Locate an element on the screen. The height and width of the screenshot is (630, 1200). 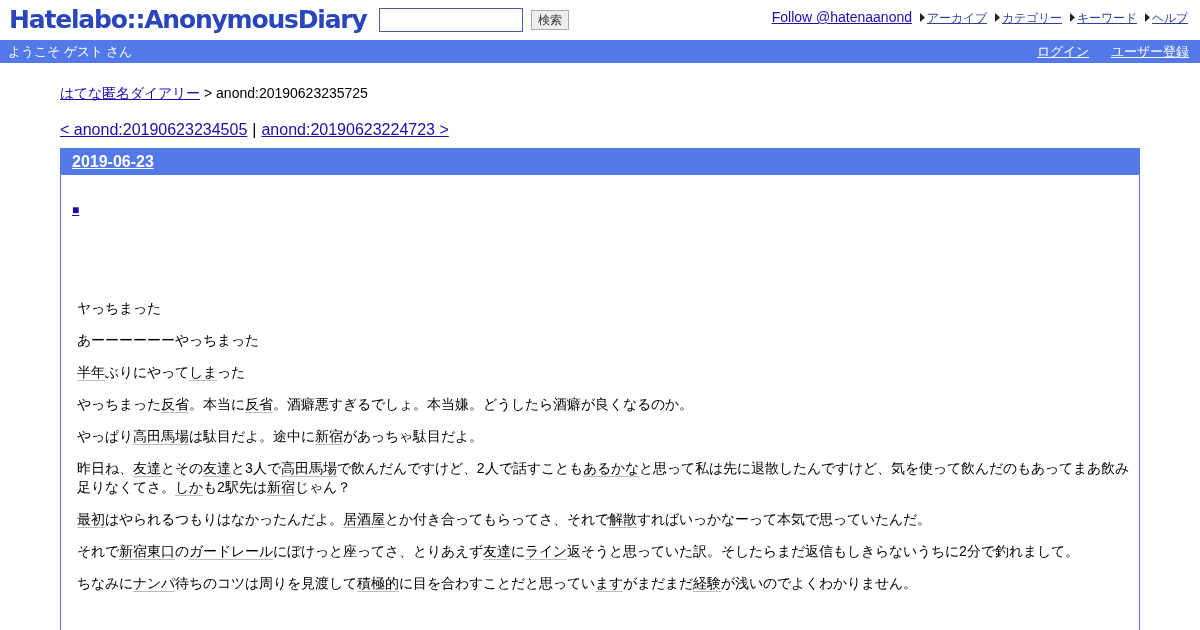
entry-paragraph: ヤっちまった is located at coordinates (119, 308).